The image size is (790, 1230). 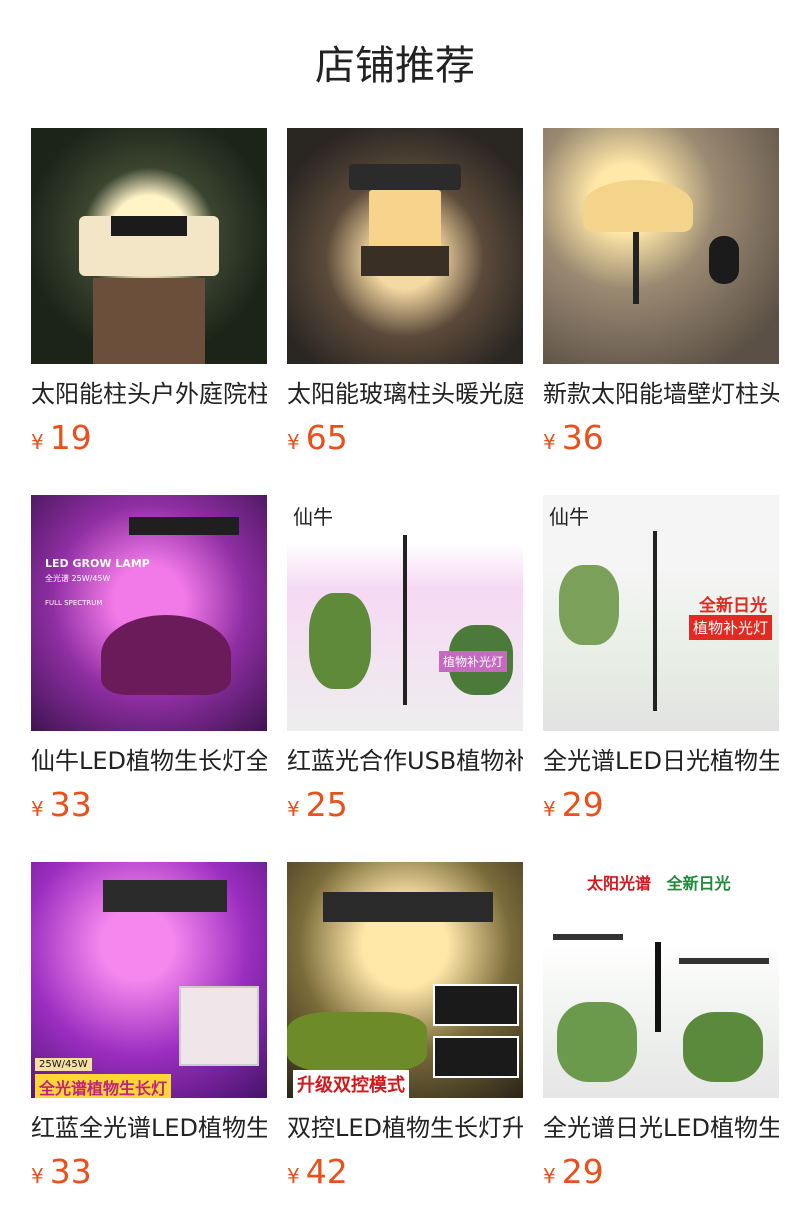 What do you see at coordinates (149, 1128) in the screenshot?
I see `product-name: 红蓝全光谱LED植物生长灯` at bounding box center [149, 1128].